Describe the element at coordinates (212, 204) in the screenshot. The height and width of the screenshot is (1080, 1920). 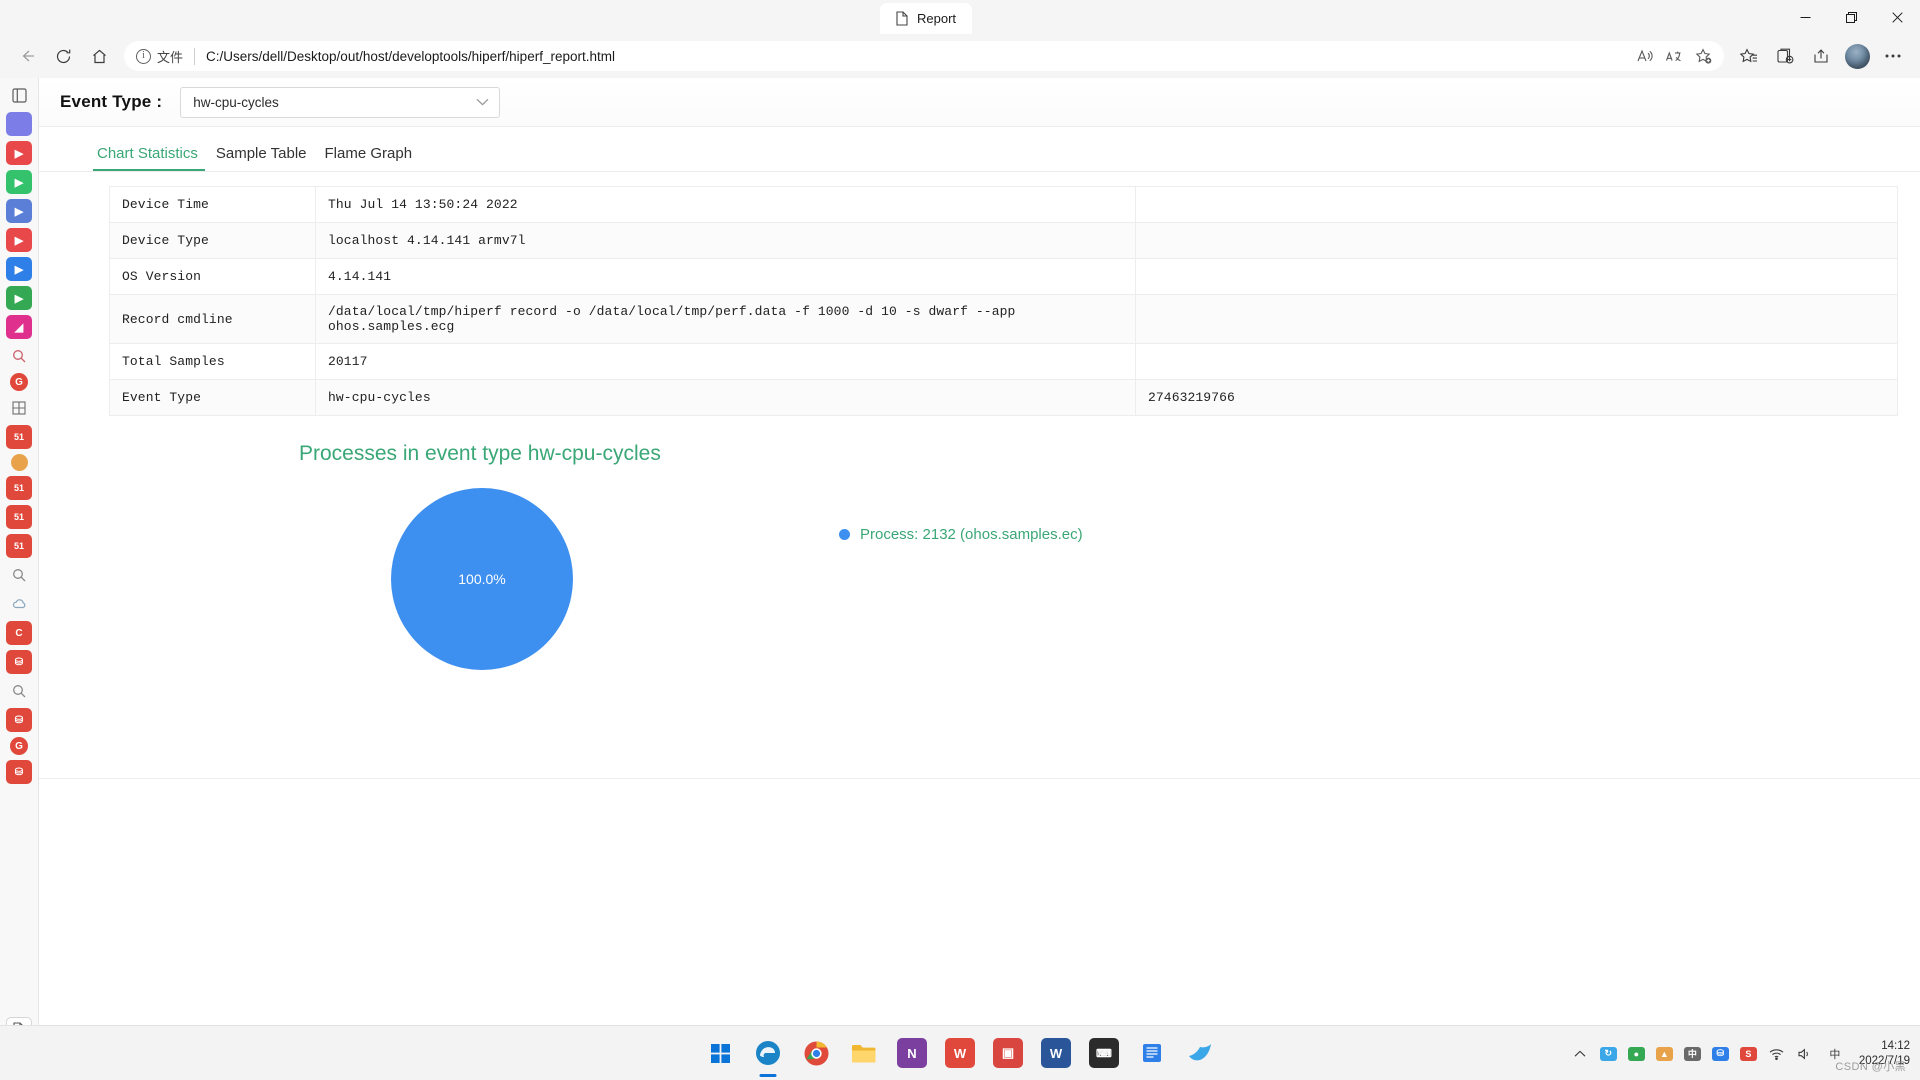
I see `info-key: Device Time` at that location.